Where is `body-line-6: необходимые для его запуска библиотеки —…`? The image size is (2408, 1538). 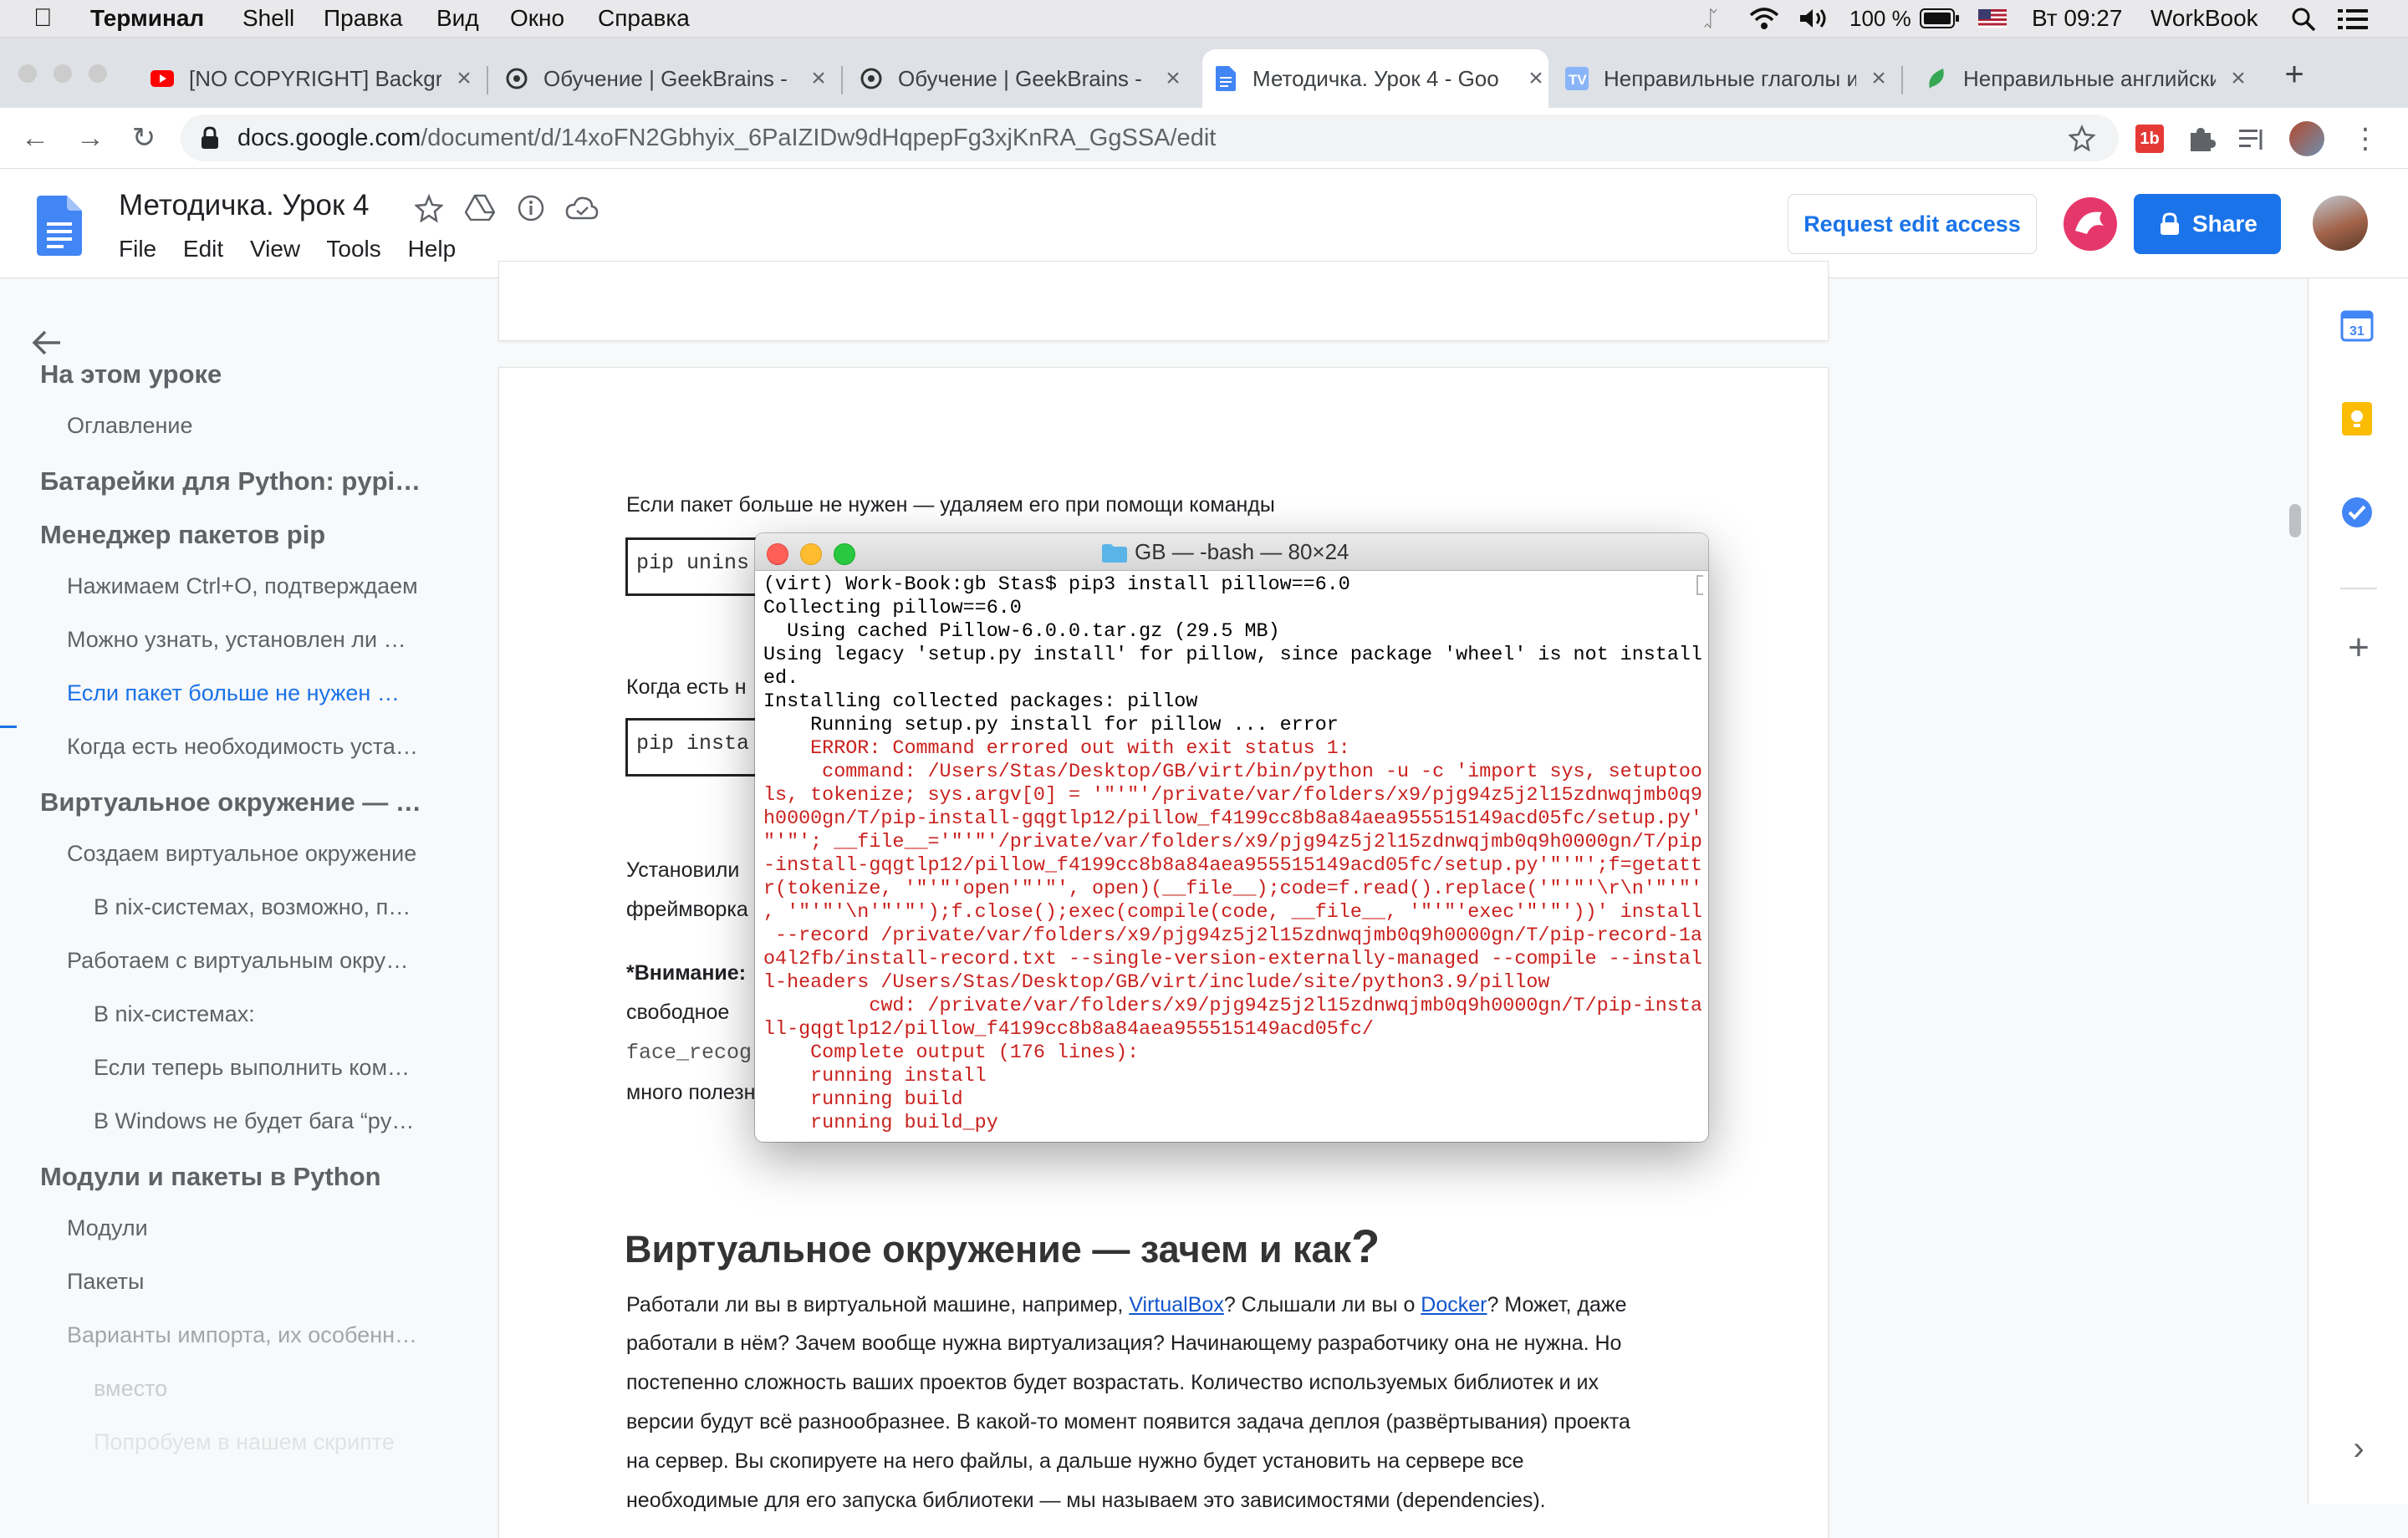
body-line-6: необходимые для его запуска библиотеки —… is located at coordinates (1086, 1500).